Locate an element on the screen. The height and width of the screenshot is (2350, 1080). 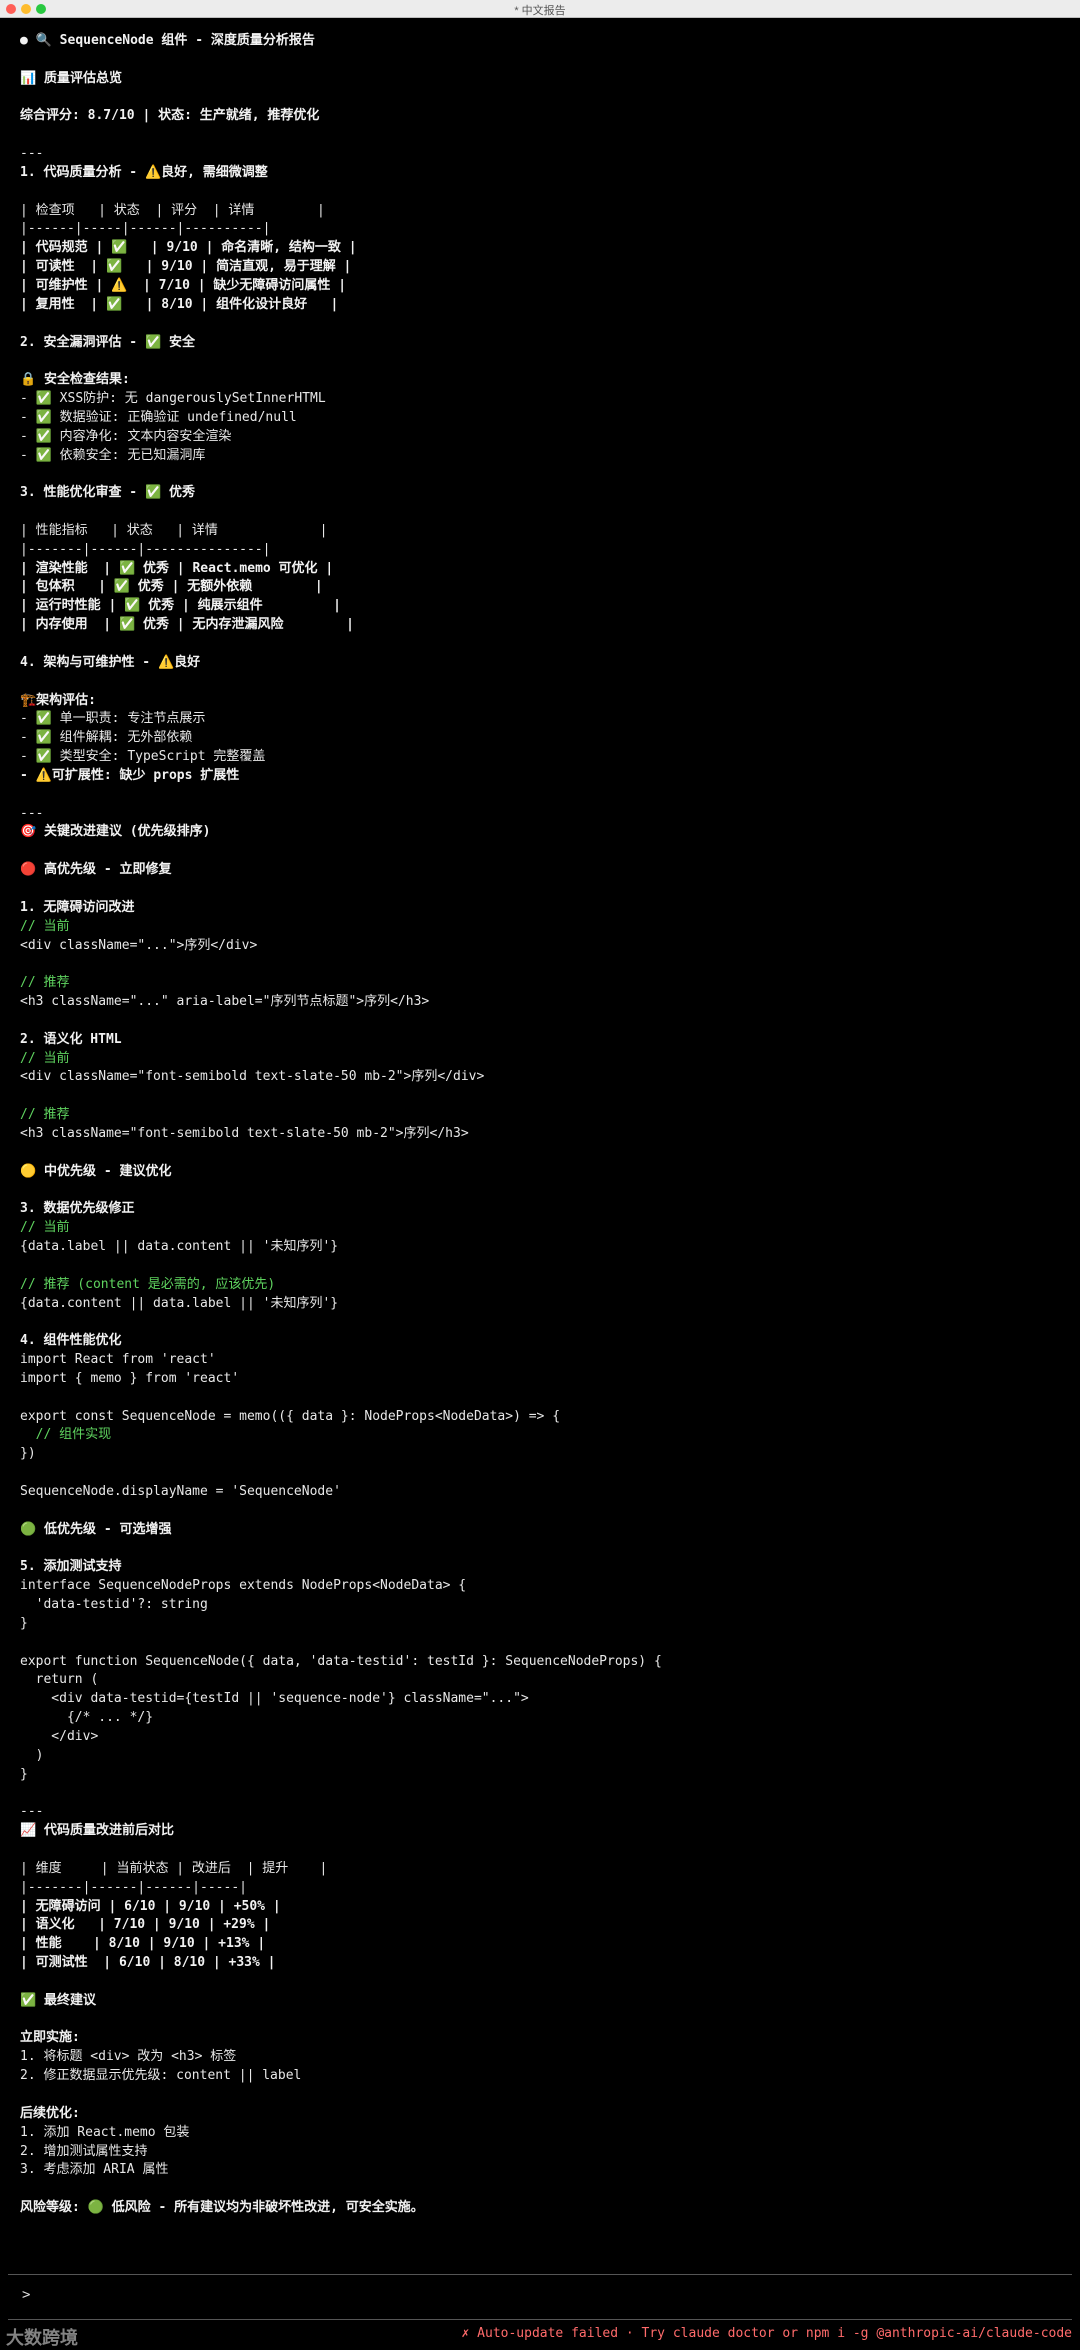
report-line: 📊 质量评估总览 is located at coordinates (71, 78).